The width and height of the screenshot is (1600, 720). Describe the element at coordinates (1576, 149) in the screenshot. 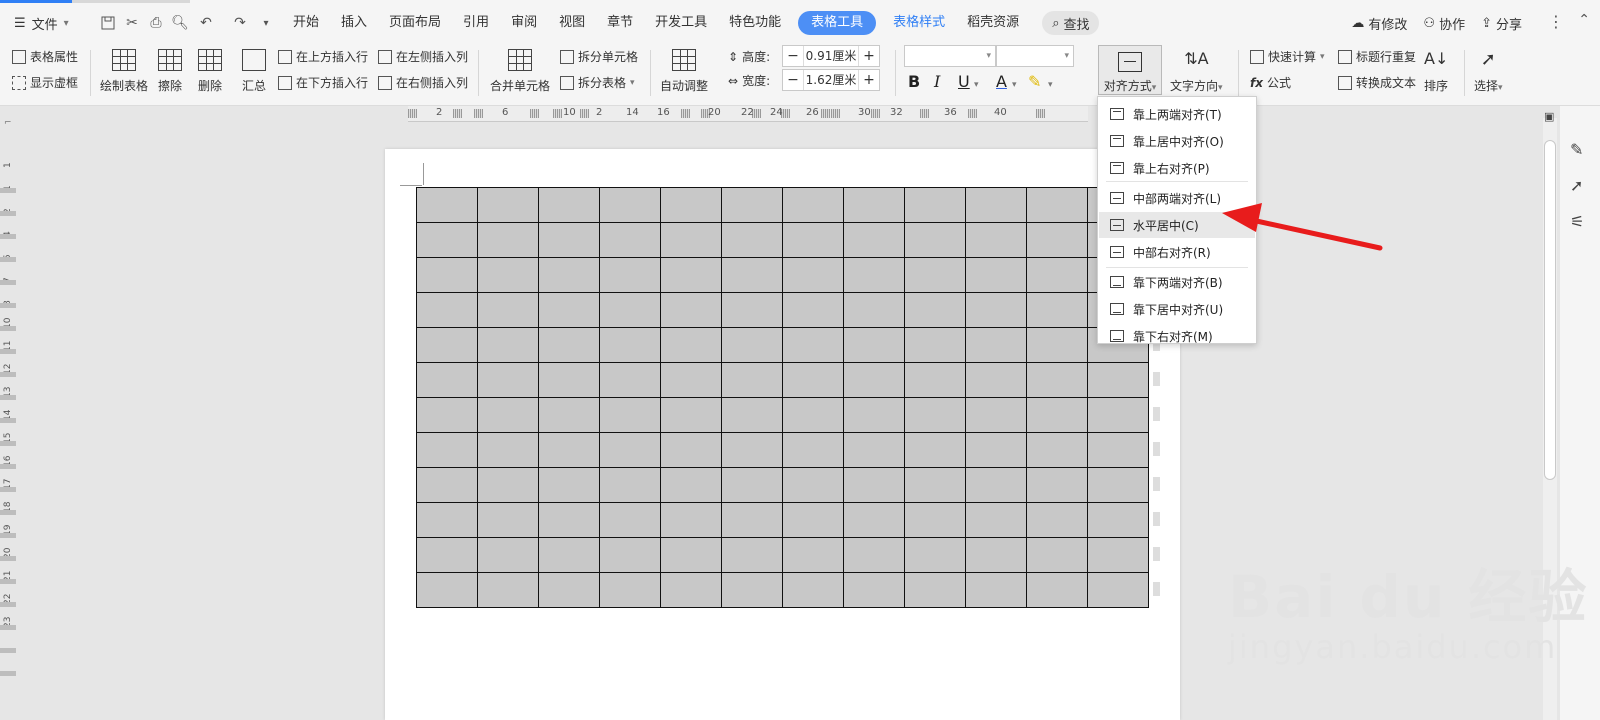

I see `pen-icon: ✎` at that location.